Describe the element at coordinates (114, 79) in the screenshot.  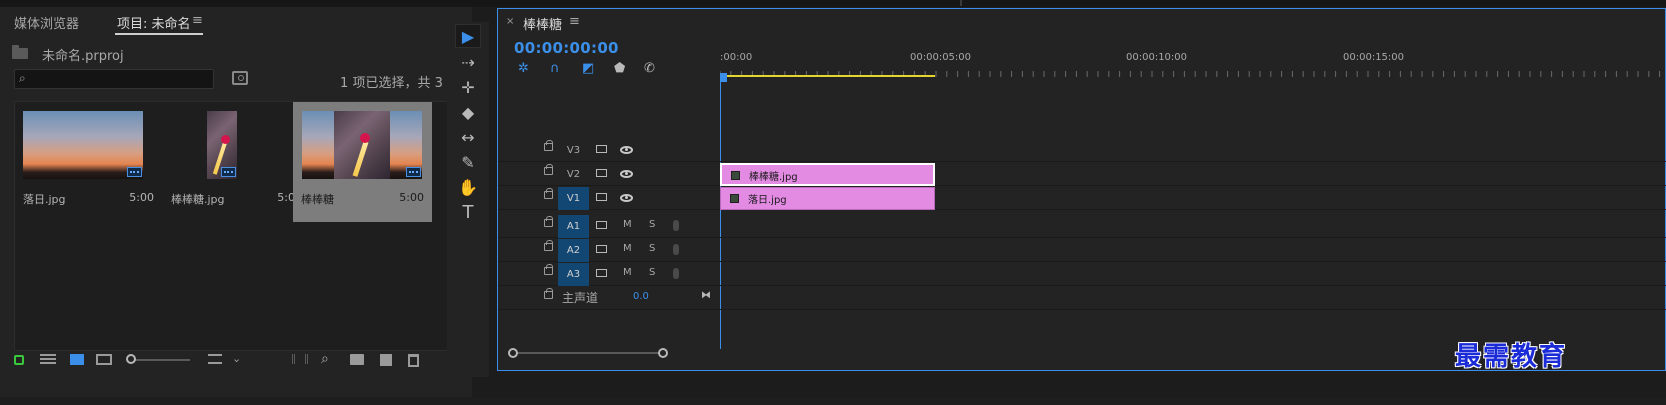
I see `search-input: ⌕` at that location.